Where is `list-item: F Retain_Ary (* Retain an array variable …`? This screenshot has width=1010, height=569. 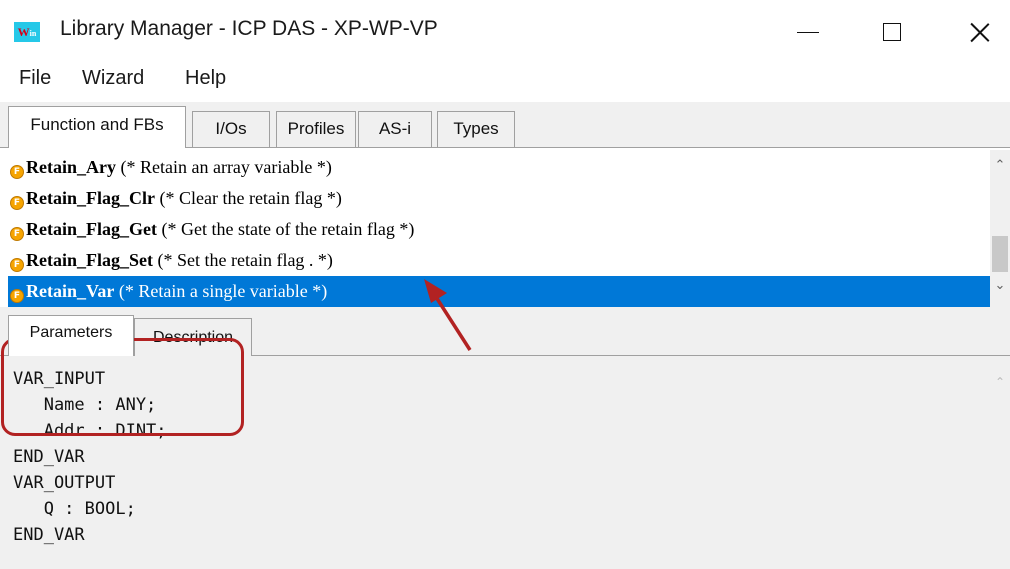
list-item: F Retain_Ary (* Retain an array variable … is located at coordinates (499, 167).